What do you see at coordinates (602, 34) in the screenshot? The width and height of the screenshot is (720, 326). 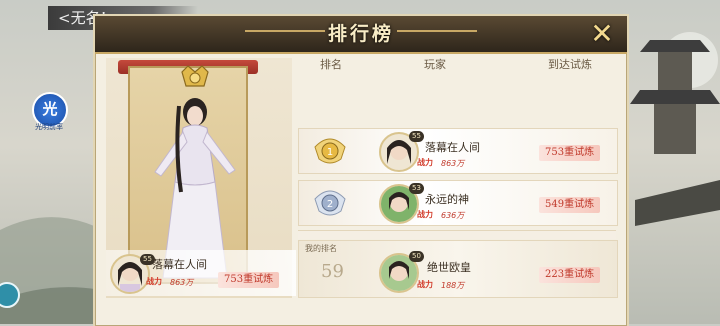 I see `close-icon: ✕` at bounding box center [602, 34].